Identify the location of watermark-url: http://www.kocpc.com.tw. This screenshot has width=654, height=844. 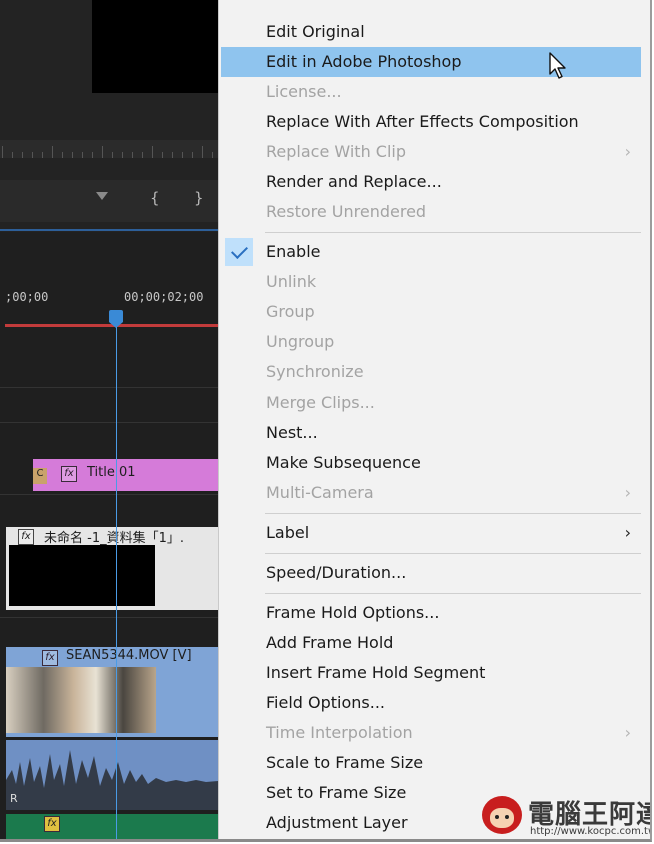
(591, 831).